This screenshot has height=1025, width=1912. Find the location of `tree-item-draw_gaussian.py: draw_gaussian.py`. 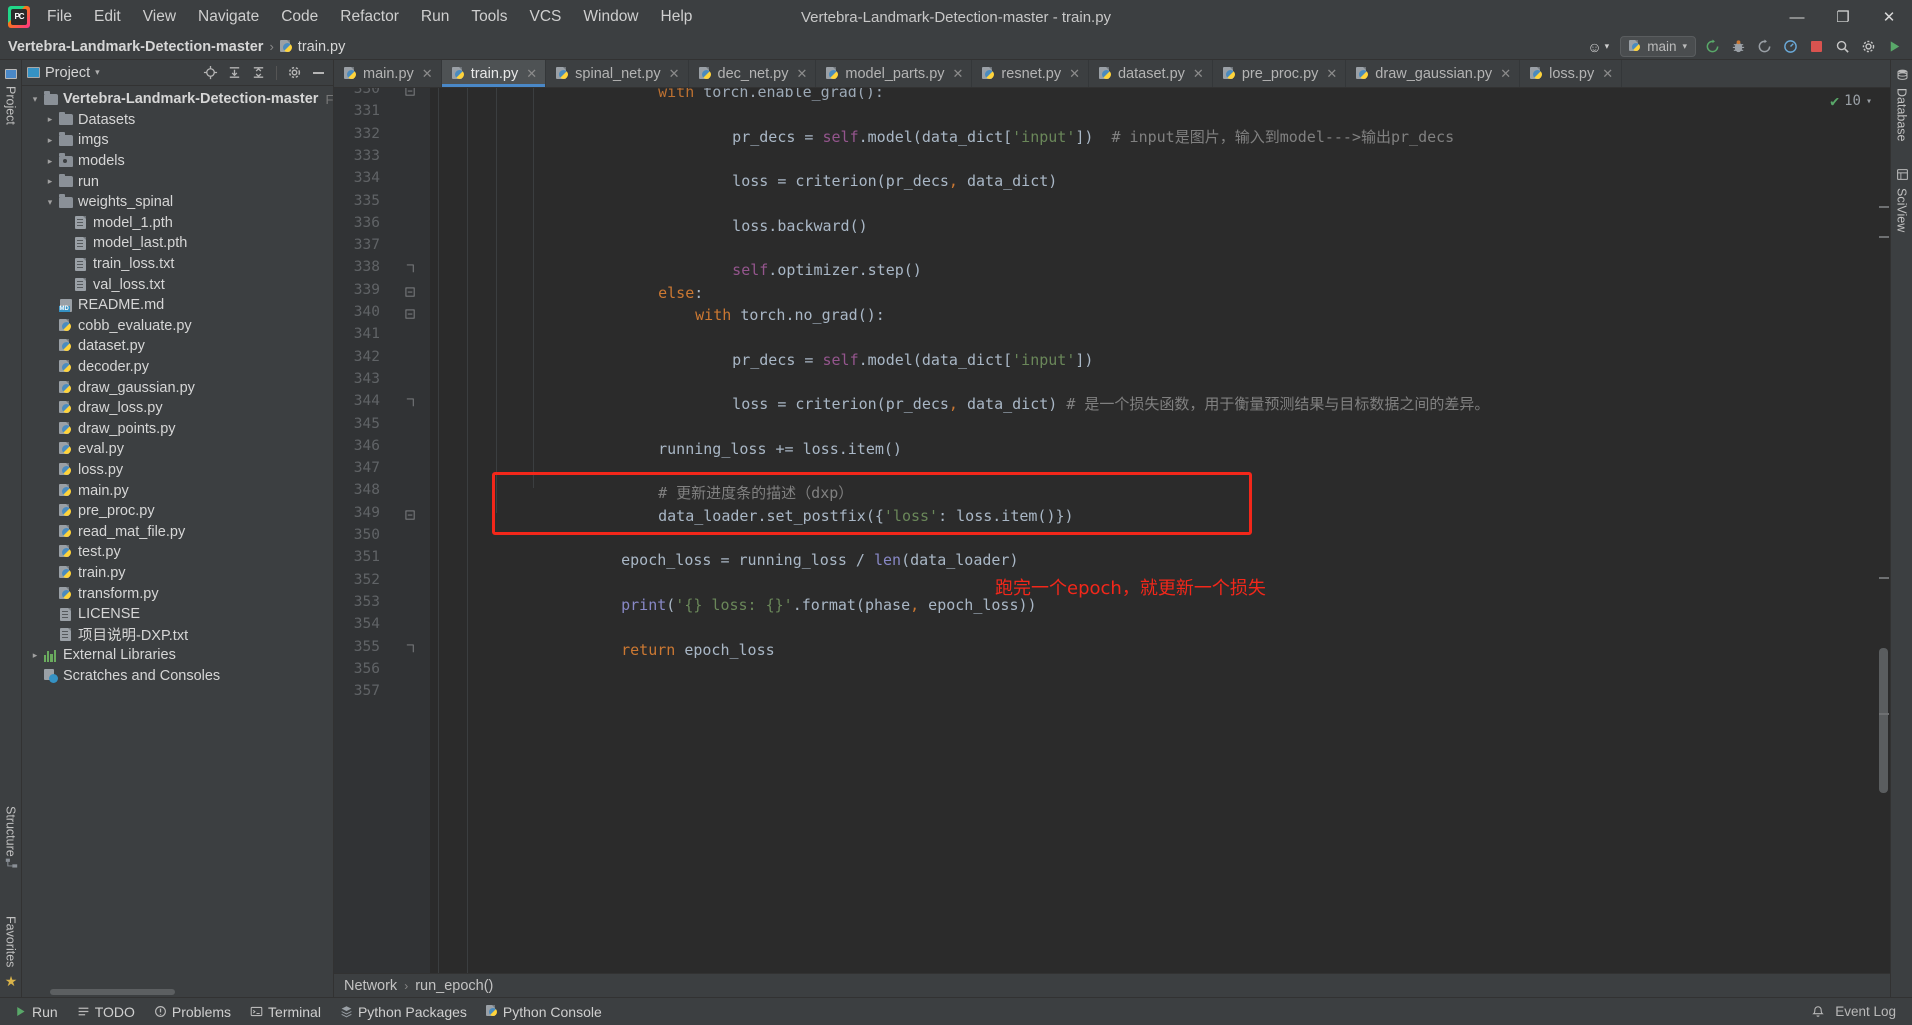

tree-item-draw_gaussian.py: draw_gaussian.py is located at coordinates (177, 387).